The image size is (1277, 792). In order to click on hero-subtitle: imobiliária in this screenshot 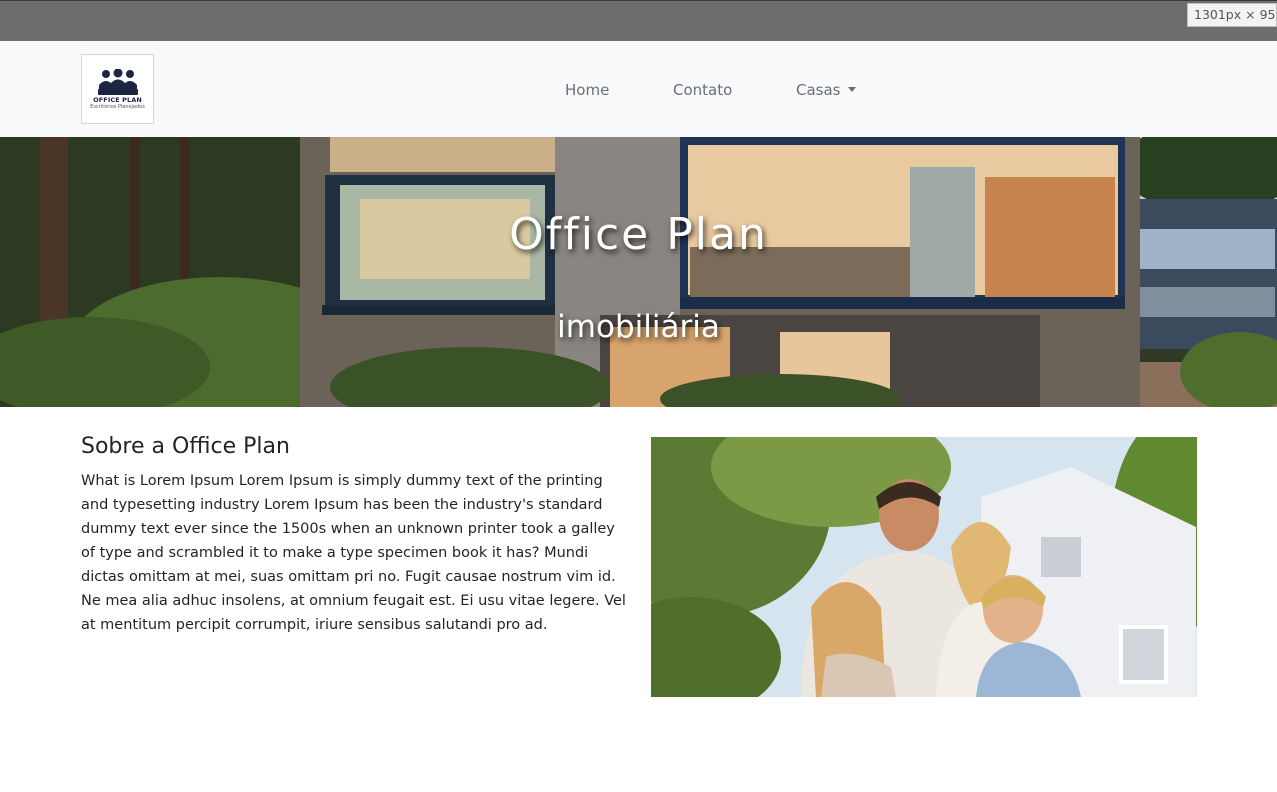, I will do `click(638, 327)`.